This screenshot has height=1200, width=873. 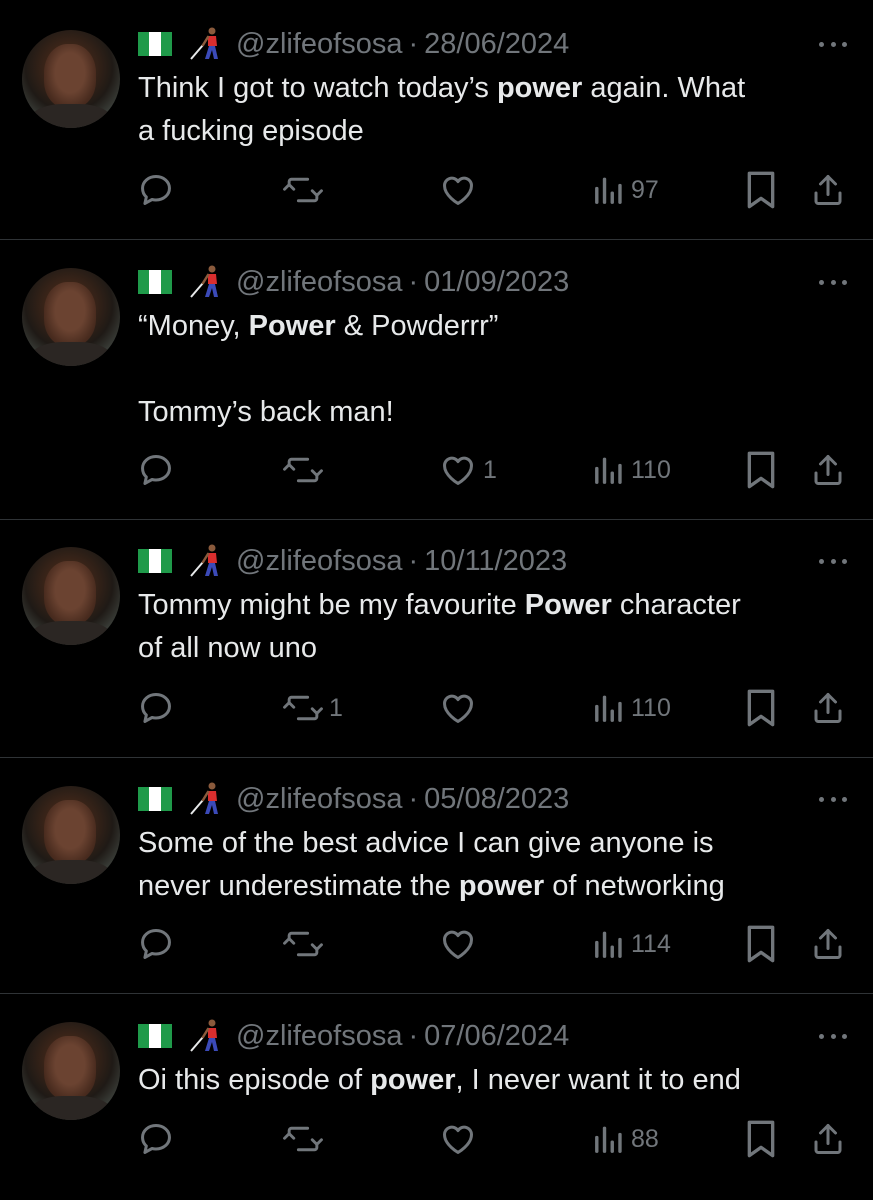 What do you see at coordinates (651, 943) in the screenshot?
I see `views-count: 114` at bounding box center [651, 943].